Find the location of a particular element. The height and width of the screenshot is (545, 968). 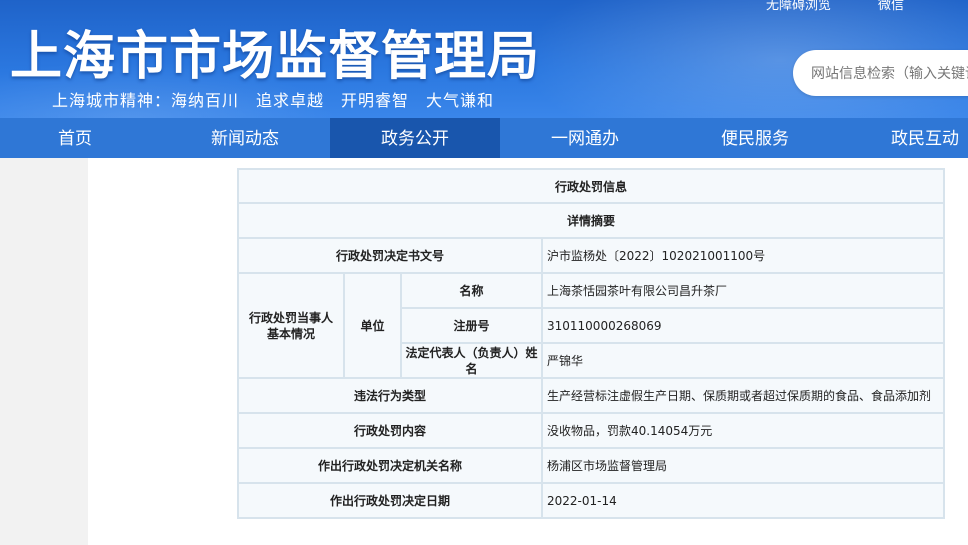

table-row: 违法行为类型 生产经营标注虚假生产日期、保质期或者超过保质期的食品、食品添加剂 is located at coordinates (591, 395).